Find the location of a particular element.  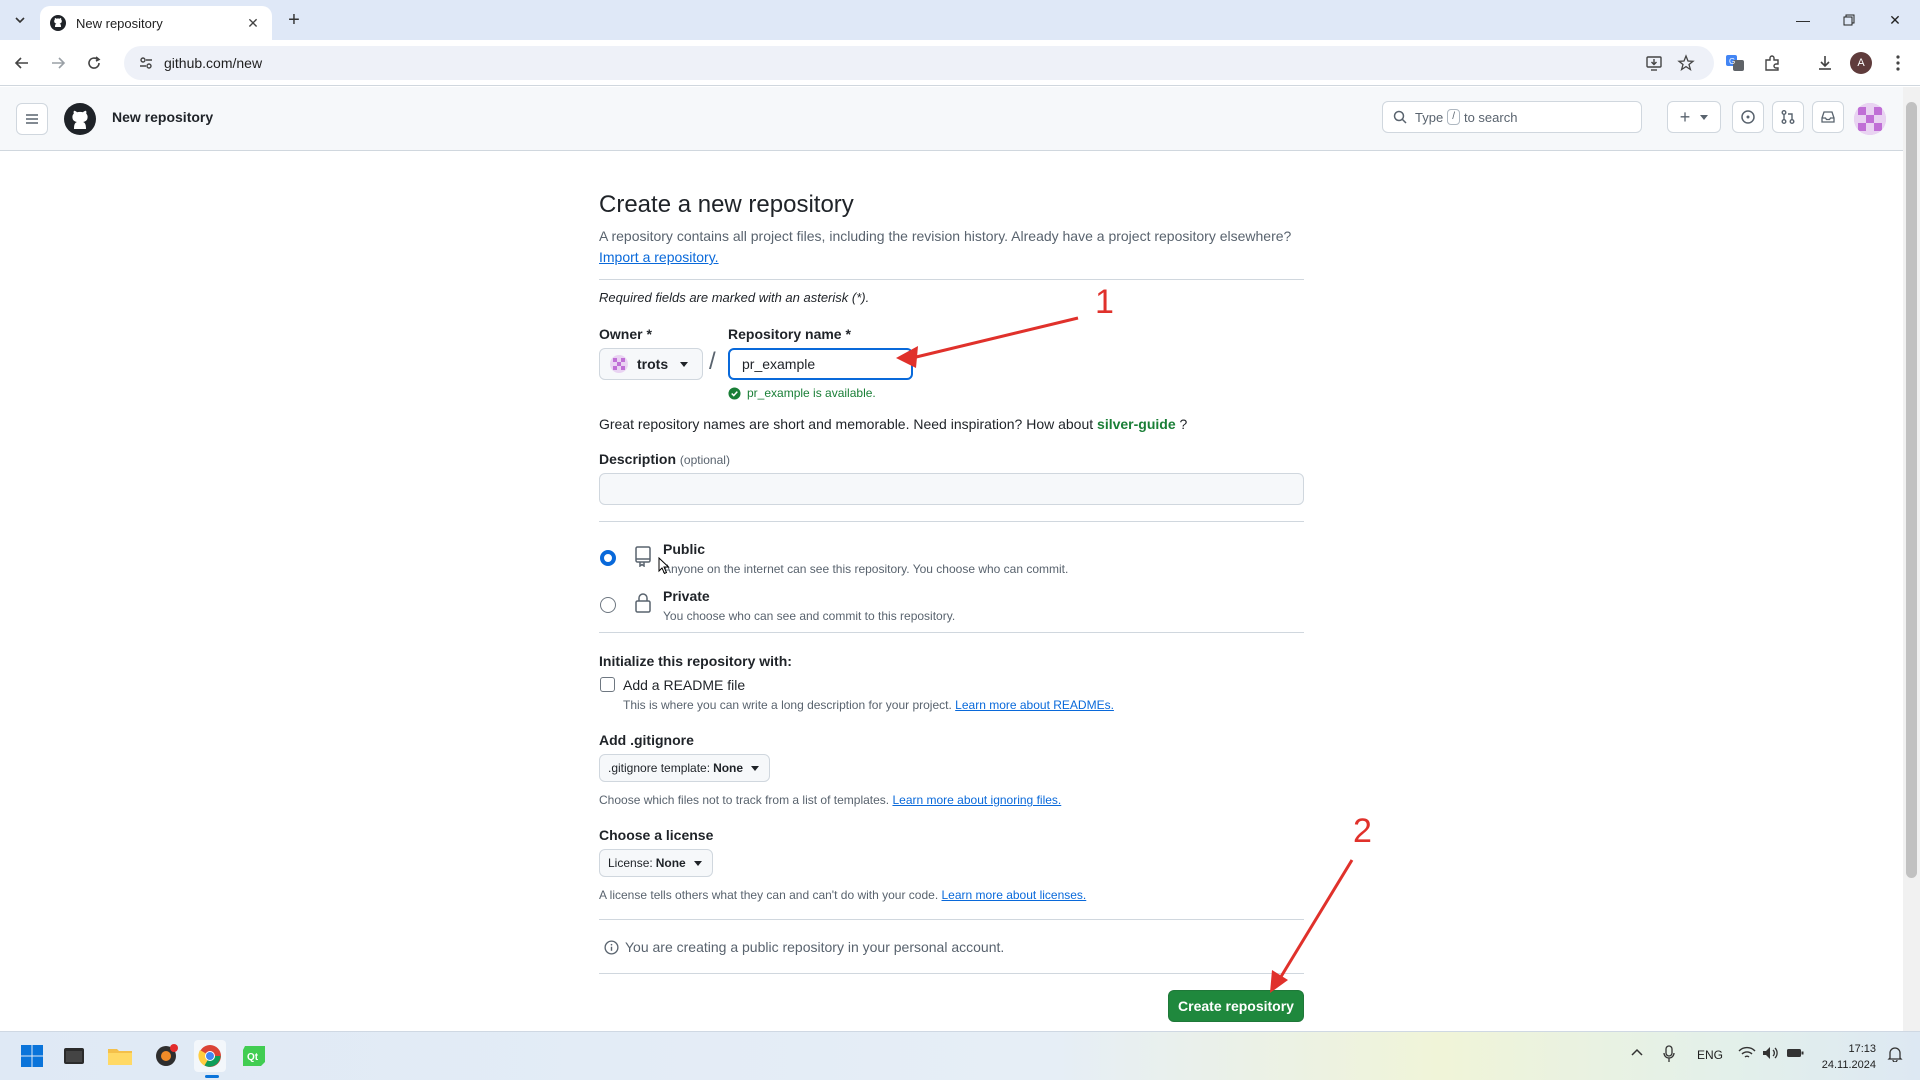

tray-overflow-chevron-icon is located at coordinates (1637, 1054).